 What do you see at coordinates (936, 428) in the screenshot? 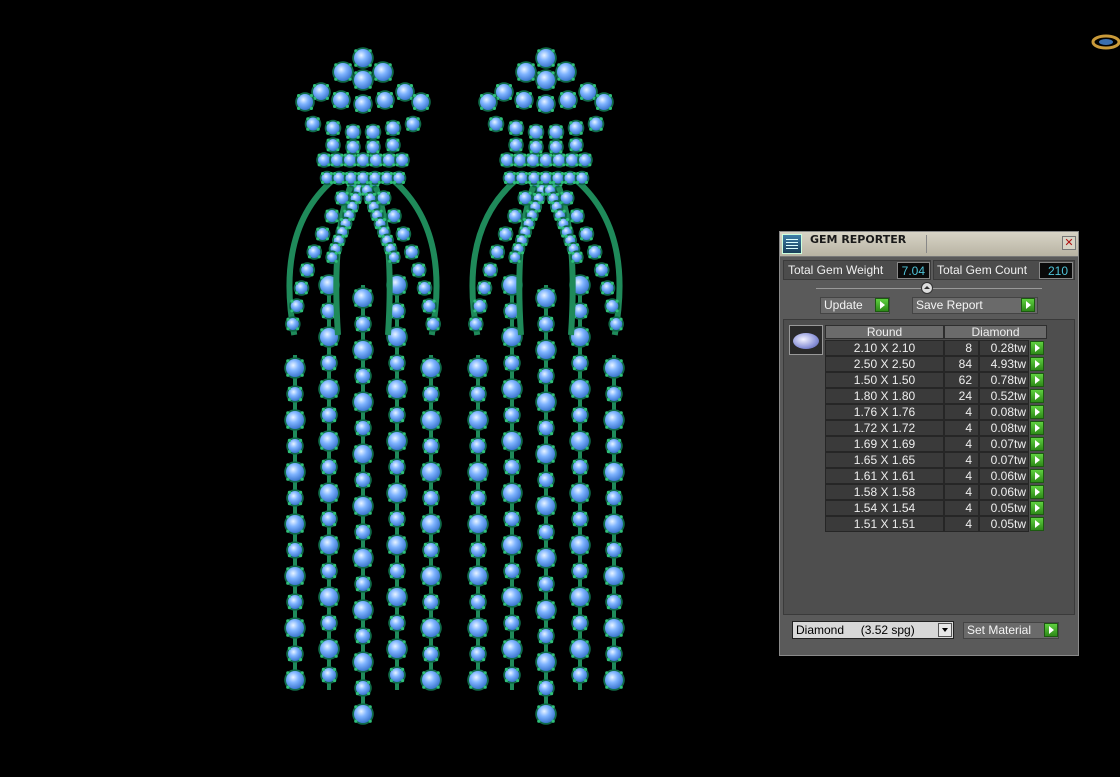
I see `table-row: 1.72 X 1.72 4 0.08tw` at bounding box center [936, 428].